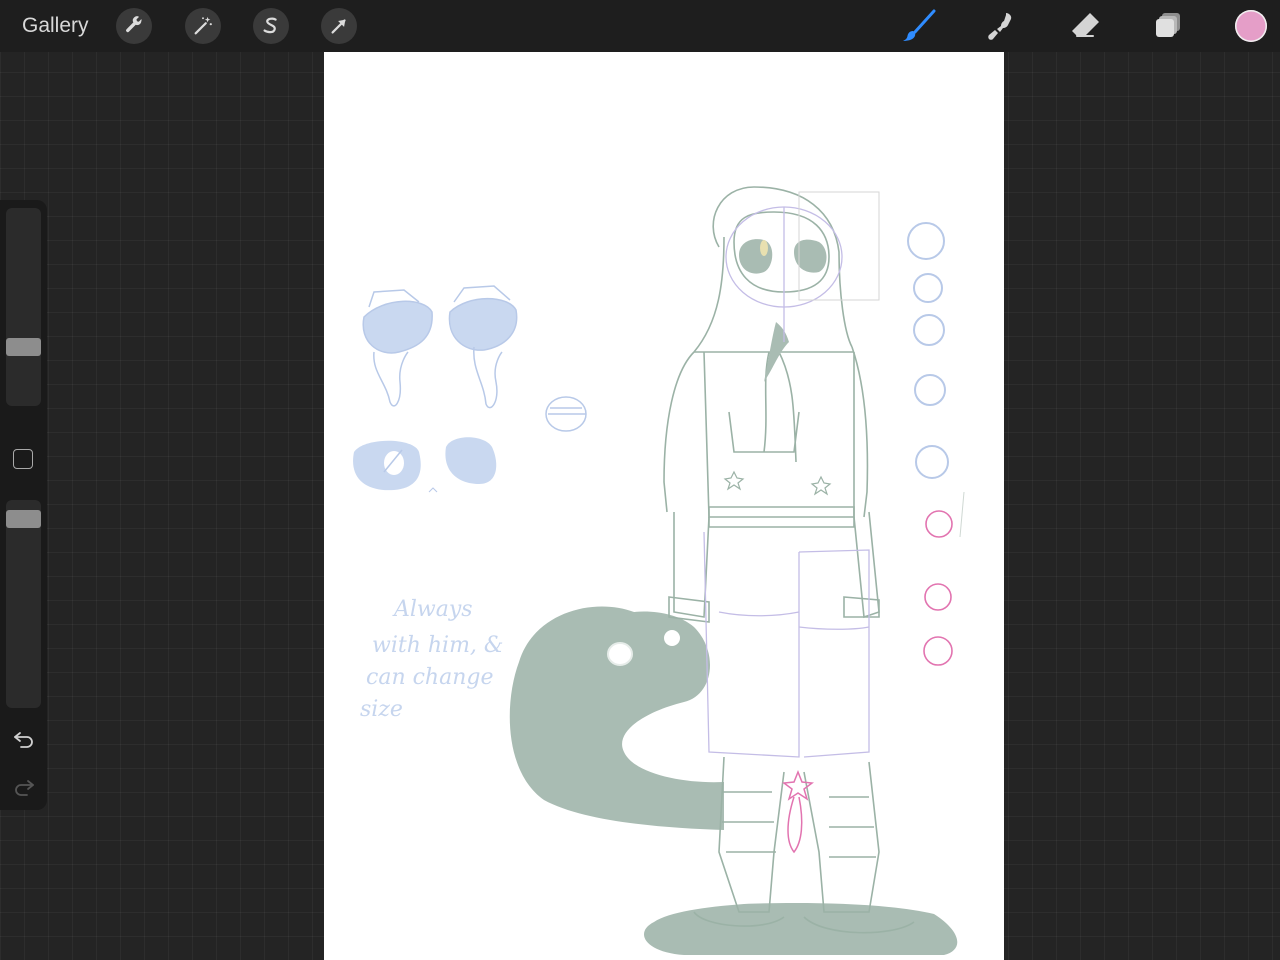 The image size is (1280, 960). I want to click on left-sidebar, so click(23, 505).